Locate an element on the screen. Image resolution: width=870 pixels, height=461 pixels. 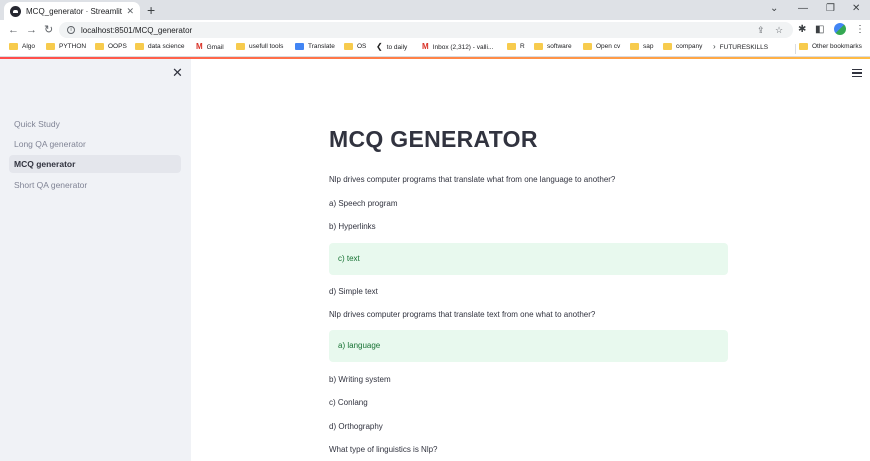
bookmark-other-bookmarks: Other bookmarks is located at coordinates (830, 46).